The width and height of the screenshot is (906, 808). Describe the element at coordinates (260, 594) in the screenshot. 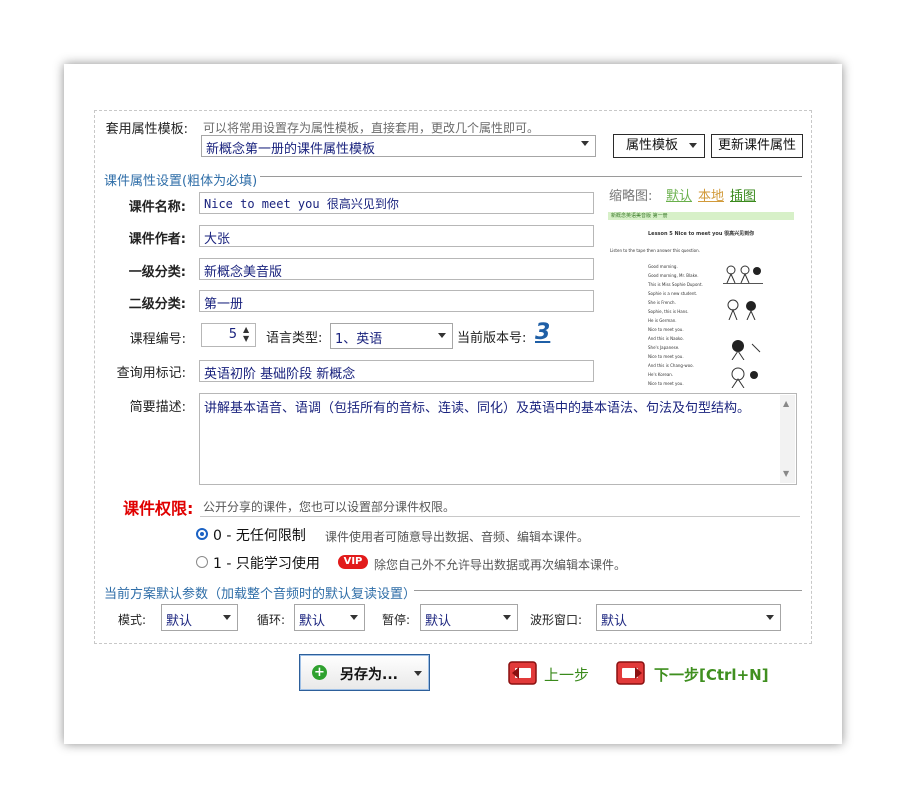

I see `defaults-section-title: 当前方案默认参数（加载整个音频时的默认复读设置）` at that location.